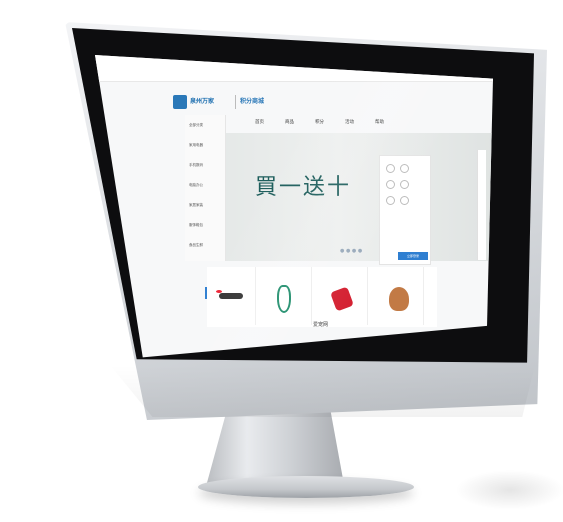  What do you see at coordinates (196, 145) in the screenshot?
I see `category-item: 家用电器` at bounding box center [196, 145].